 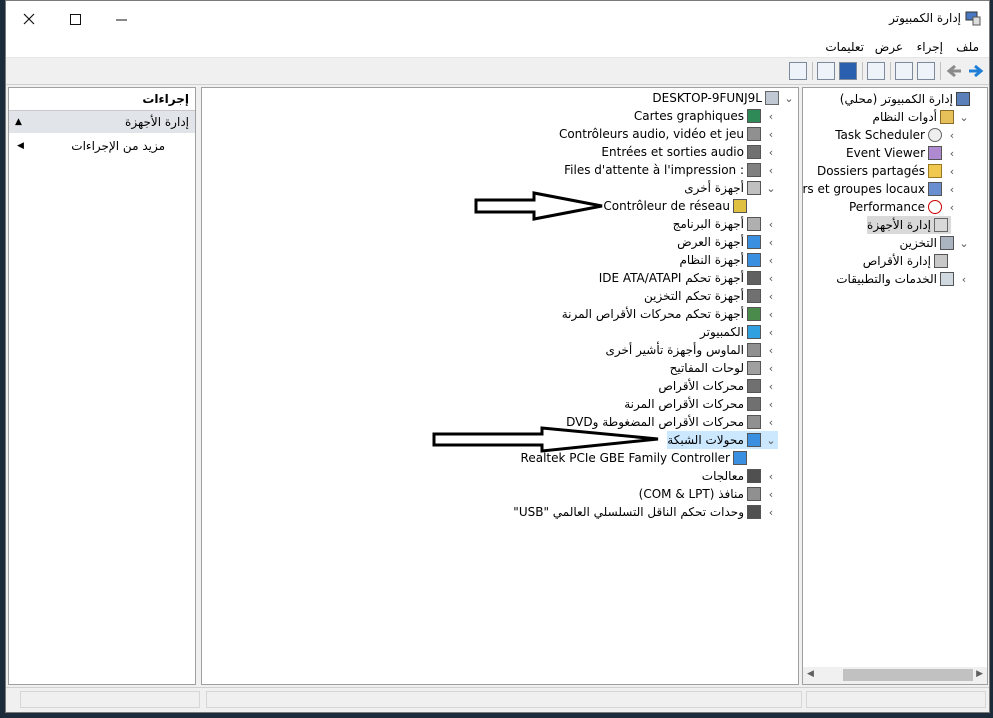 What do you see at coordinates (731, 188) in the screenshot?
I see `device-category-4: ⌄ أجهزة أخرى` at bounding box center [731, 188].